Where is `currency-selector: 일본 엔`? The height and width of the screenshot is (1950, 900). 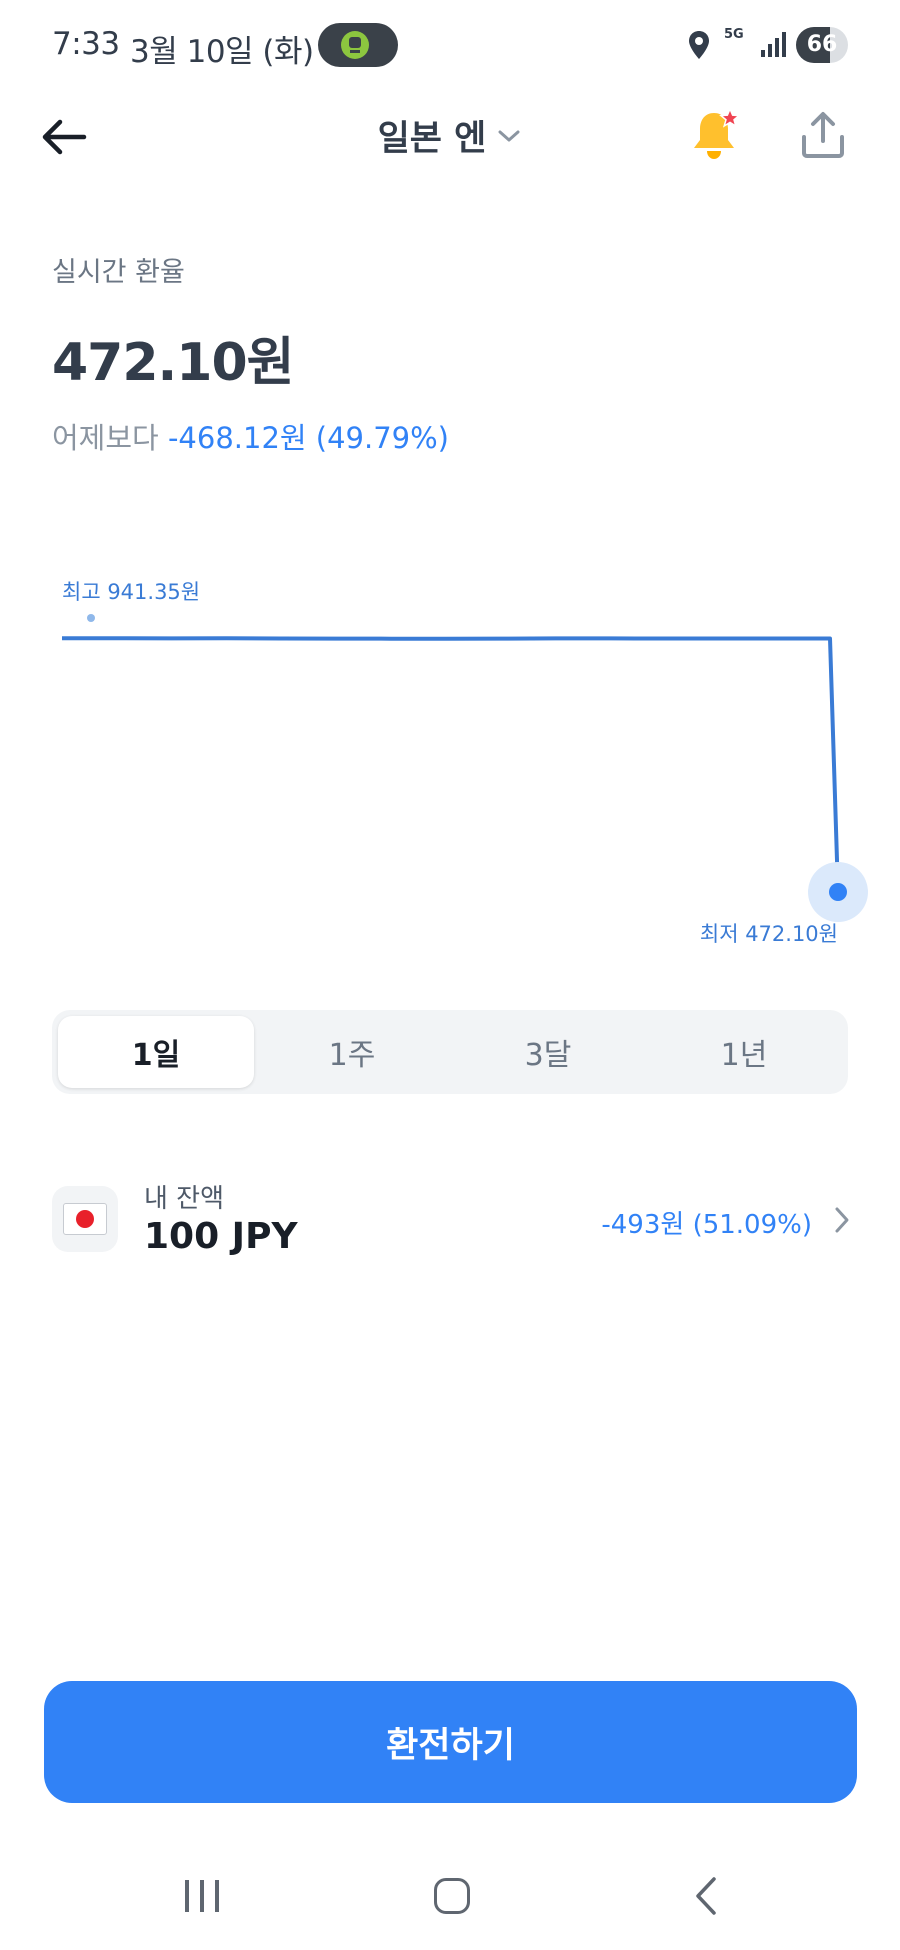
currency-selector: 일본 엔 is located at coordinates (450, 135).